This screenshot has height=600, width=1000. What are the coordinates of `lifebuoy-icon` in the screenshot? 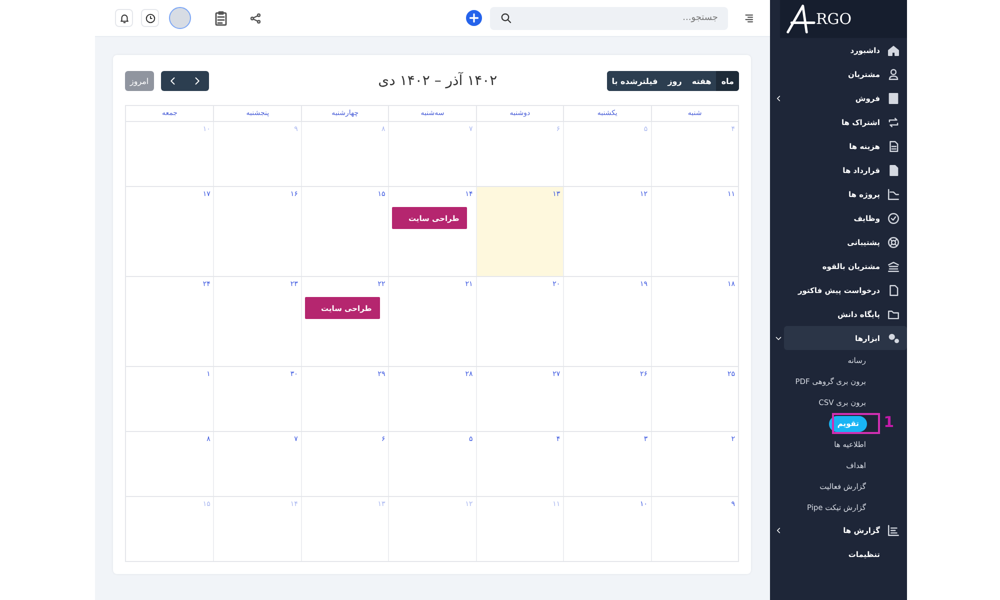 It's located at (893, 242).